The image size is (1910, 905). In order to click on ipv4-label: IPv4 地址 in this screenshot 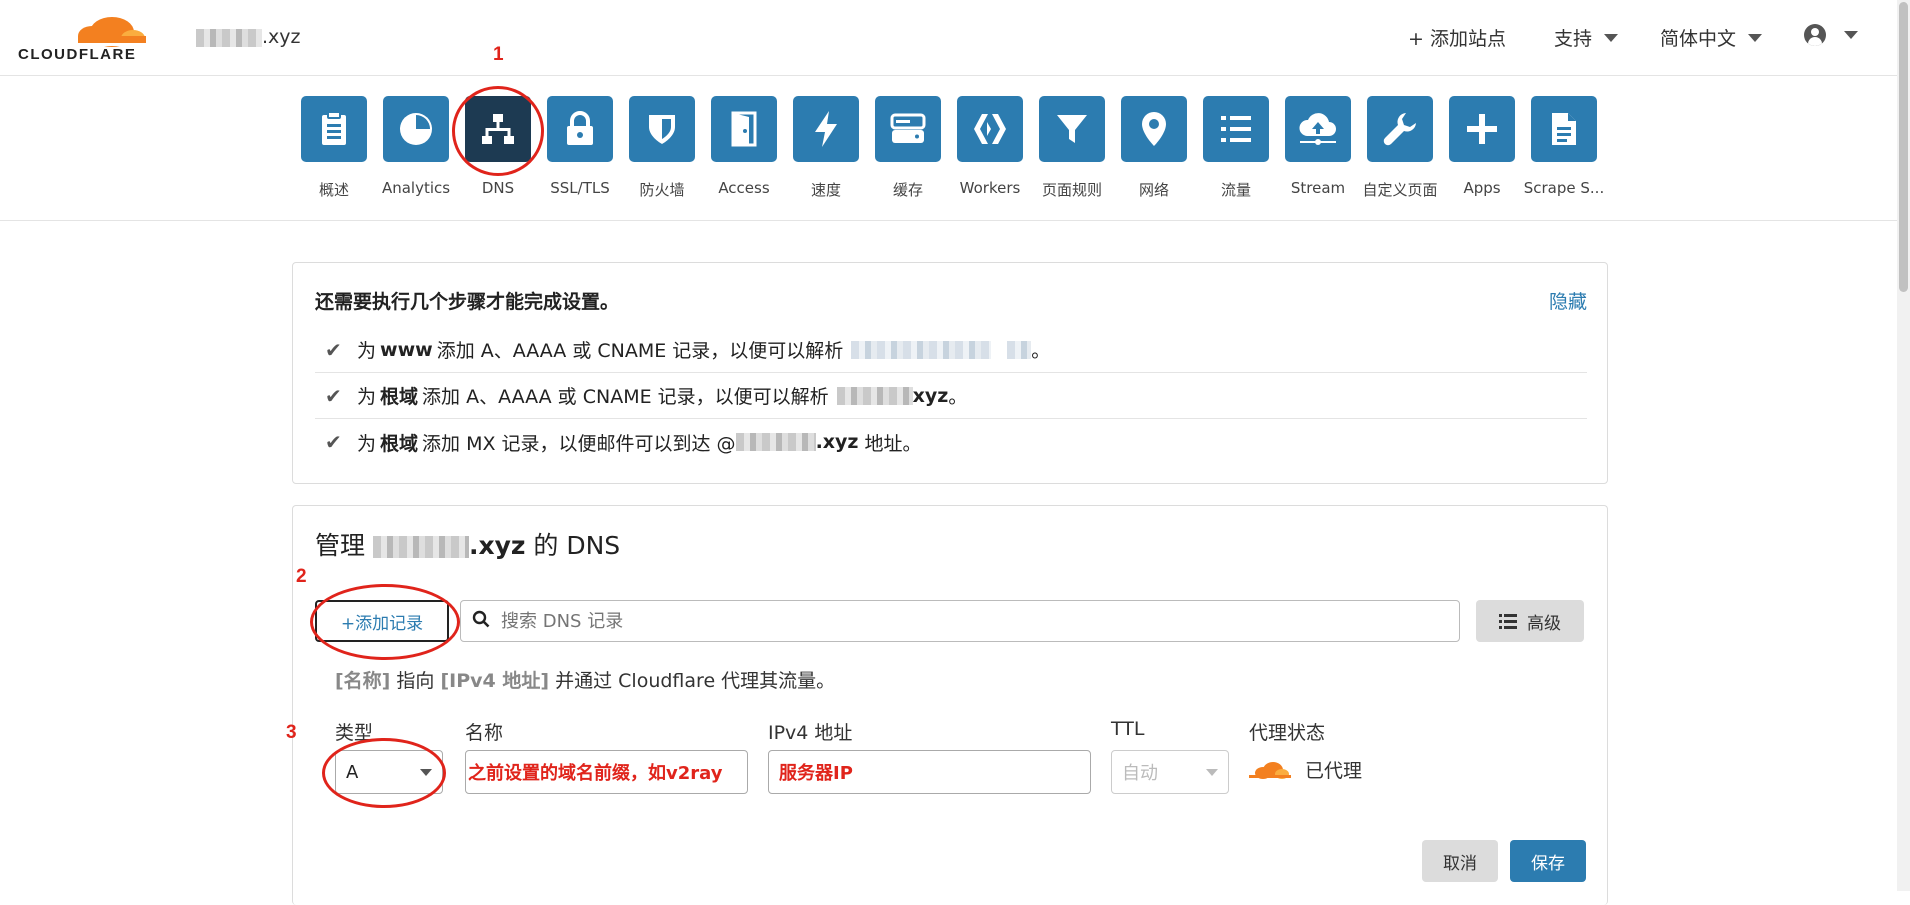, I will do `click(810, 733)`.